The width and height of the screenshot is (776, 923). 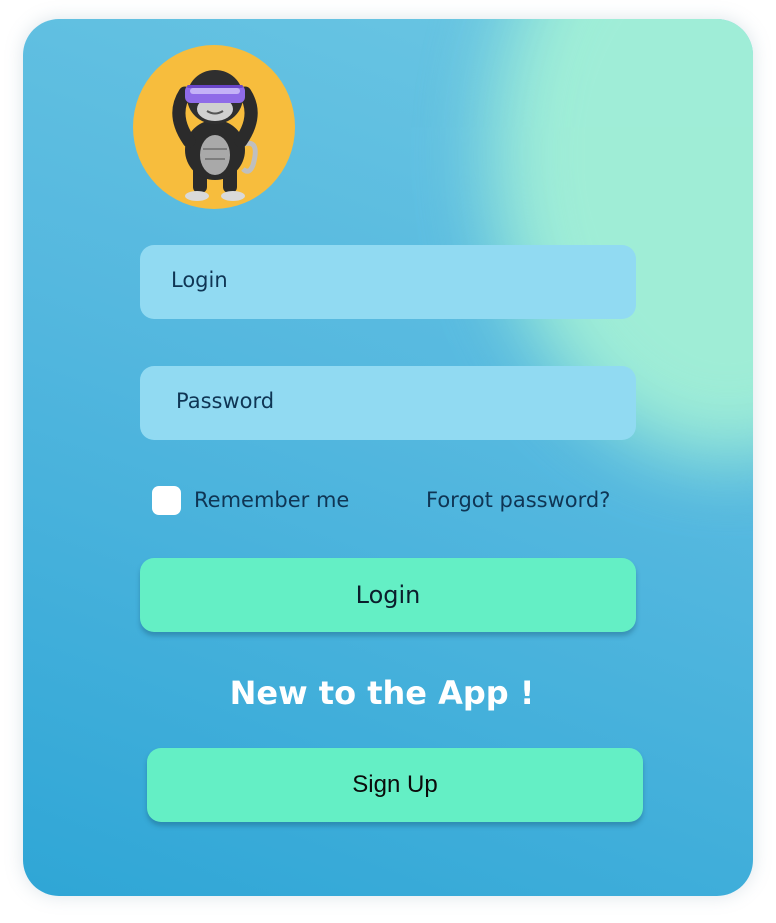 What do you see at coordinates (166, 500) in the screenshot?
I see `remember-me-checkbox` at bounding box center [166, 500].